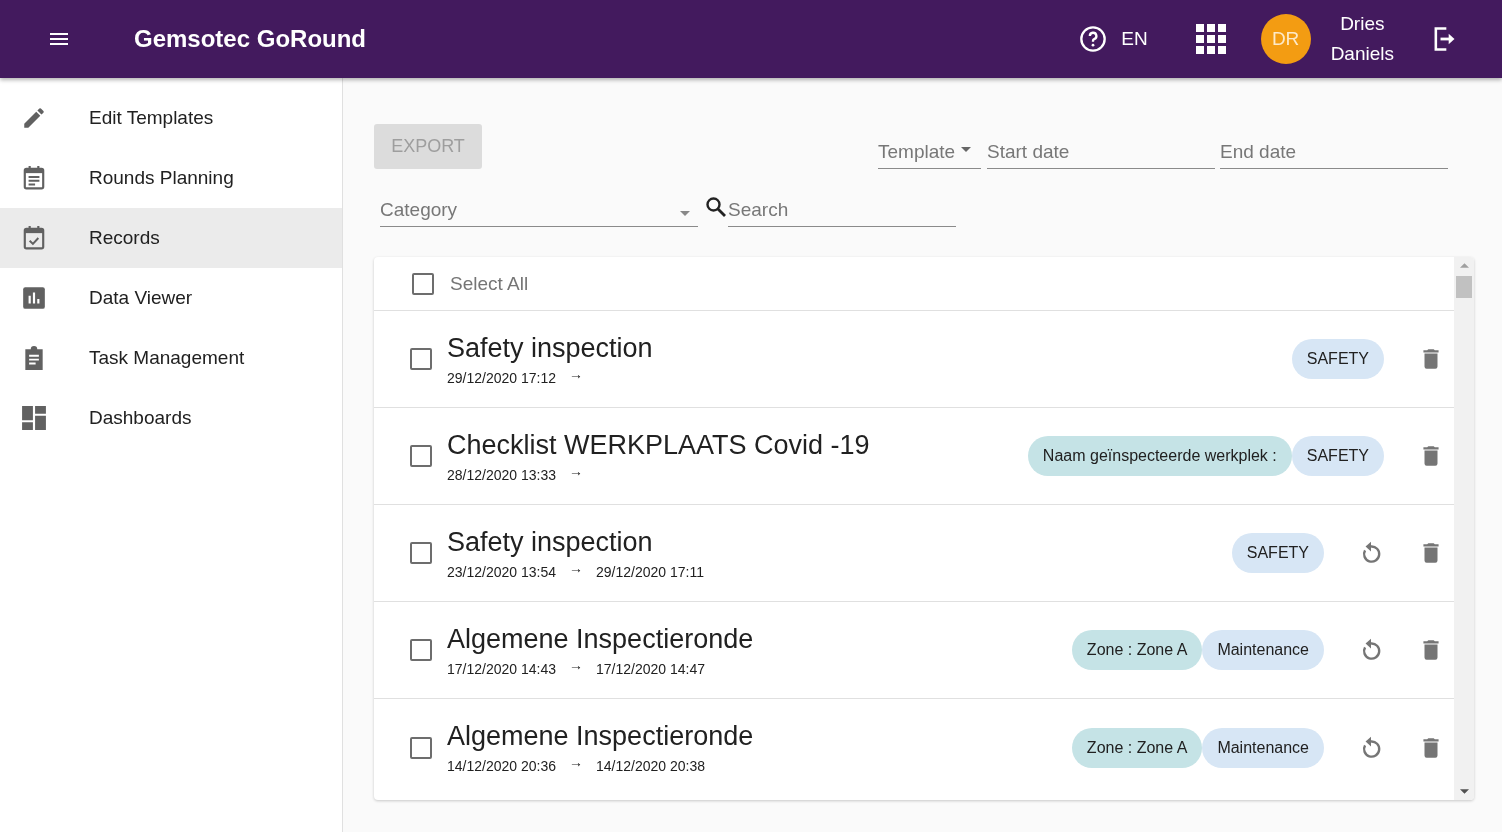 This screenshot has height=832, width=1502. What do you see at coordinates (1093, 39) in the screenshot?
I see `help-icon` at bounding box center [1093, 39].